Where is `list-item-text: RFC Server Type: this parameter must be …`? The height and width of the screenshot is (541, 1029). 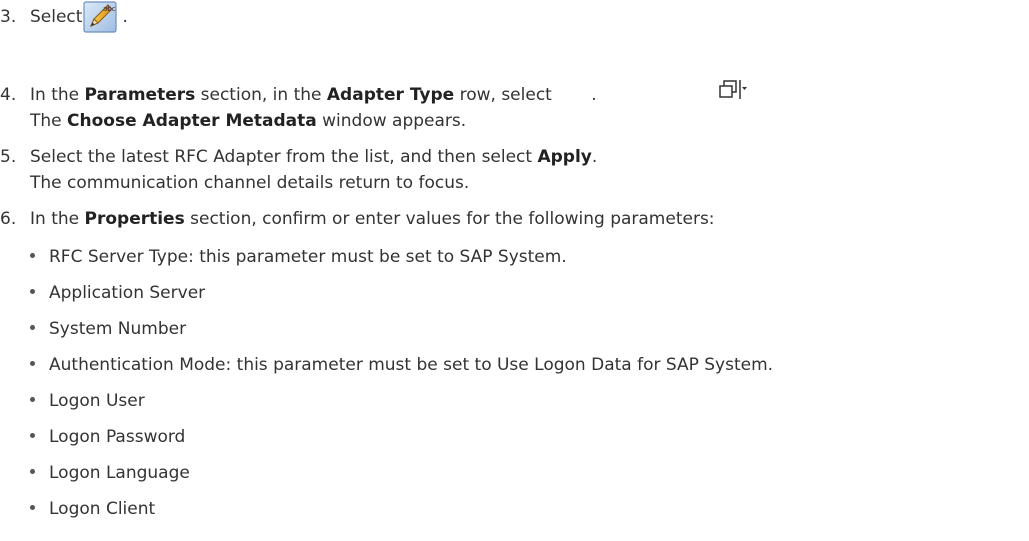 list-item-text: RFC Server Type: this parameter must be … is located at coordinates (308, 257).